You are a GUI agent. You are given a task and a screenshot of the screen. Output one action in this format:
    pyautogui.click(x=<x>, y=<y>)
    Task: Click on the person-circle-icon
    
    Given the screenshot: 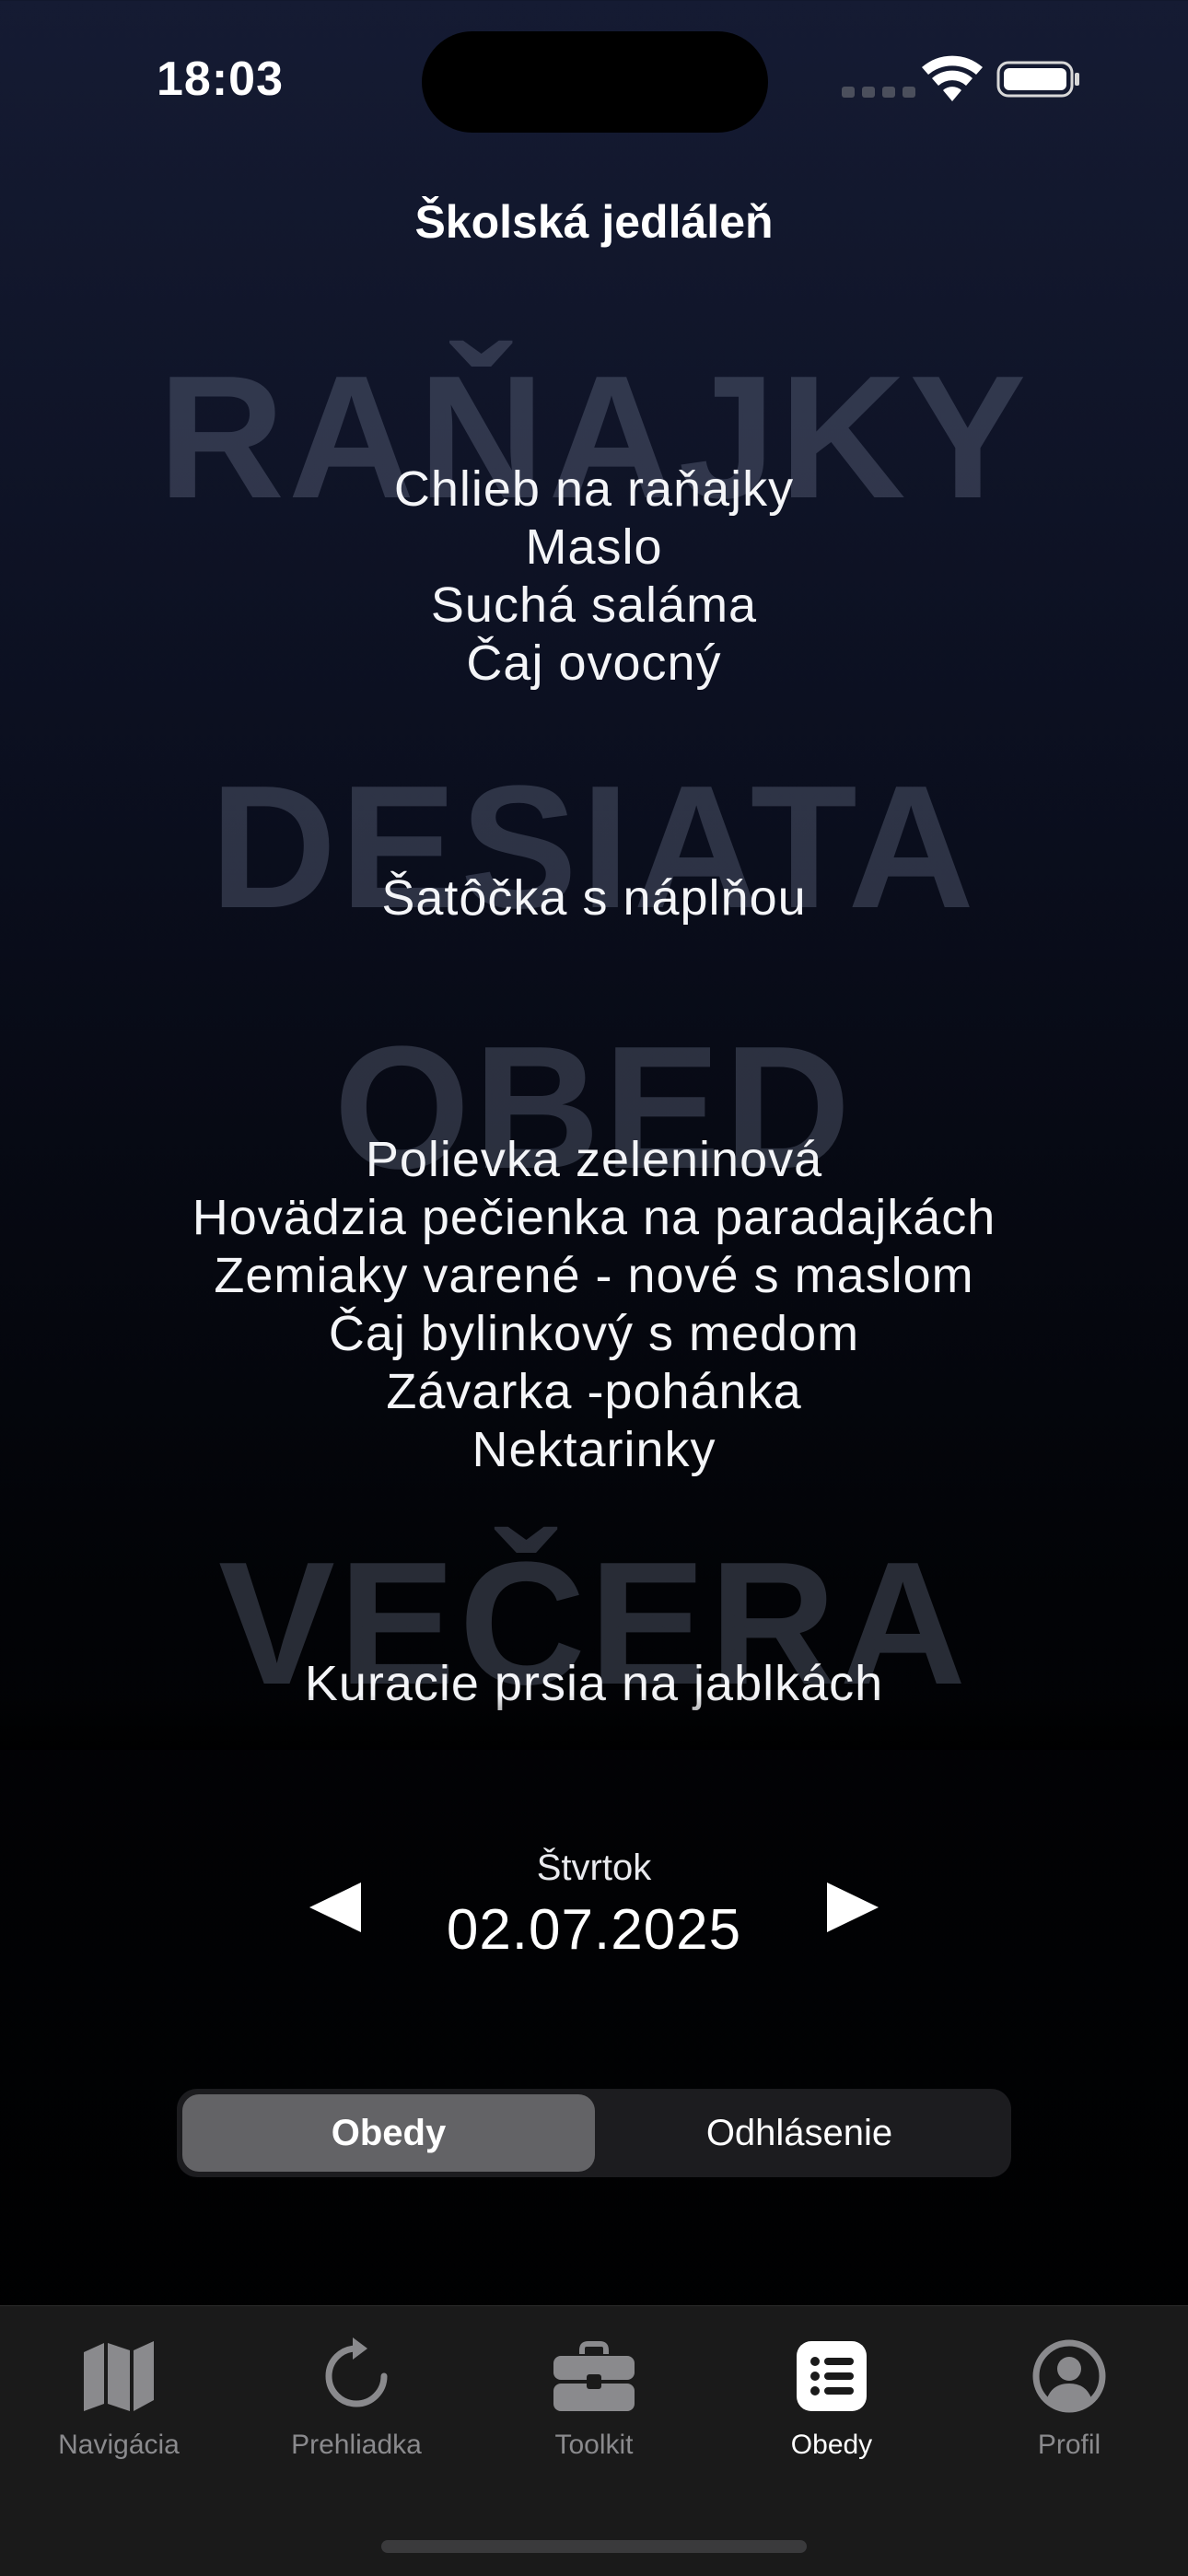 What is the action you would take?
    pyautogui.click(x=1069, y=2376)
    